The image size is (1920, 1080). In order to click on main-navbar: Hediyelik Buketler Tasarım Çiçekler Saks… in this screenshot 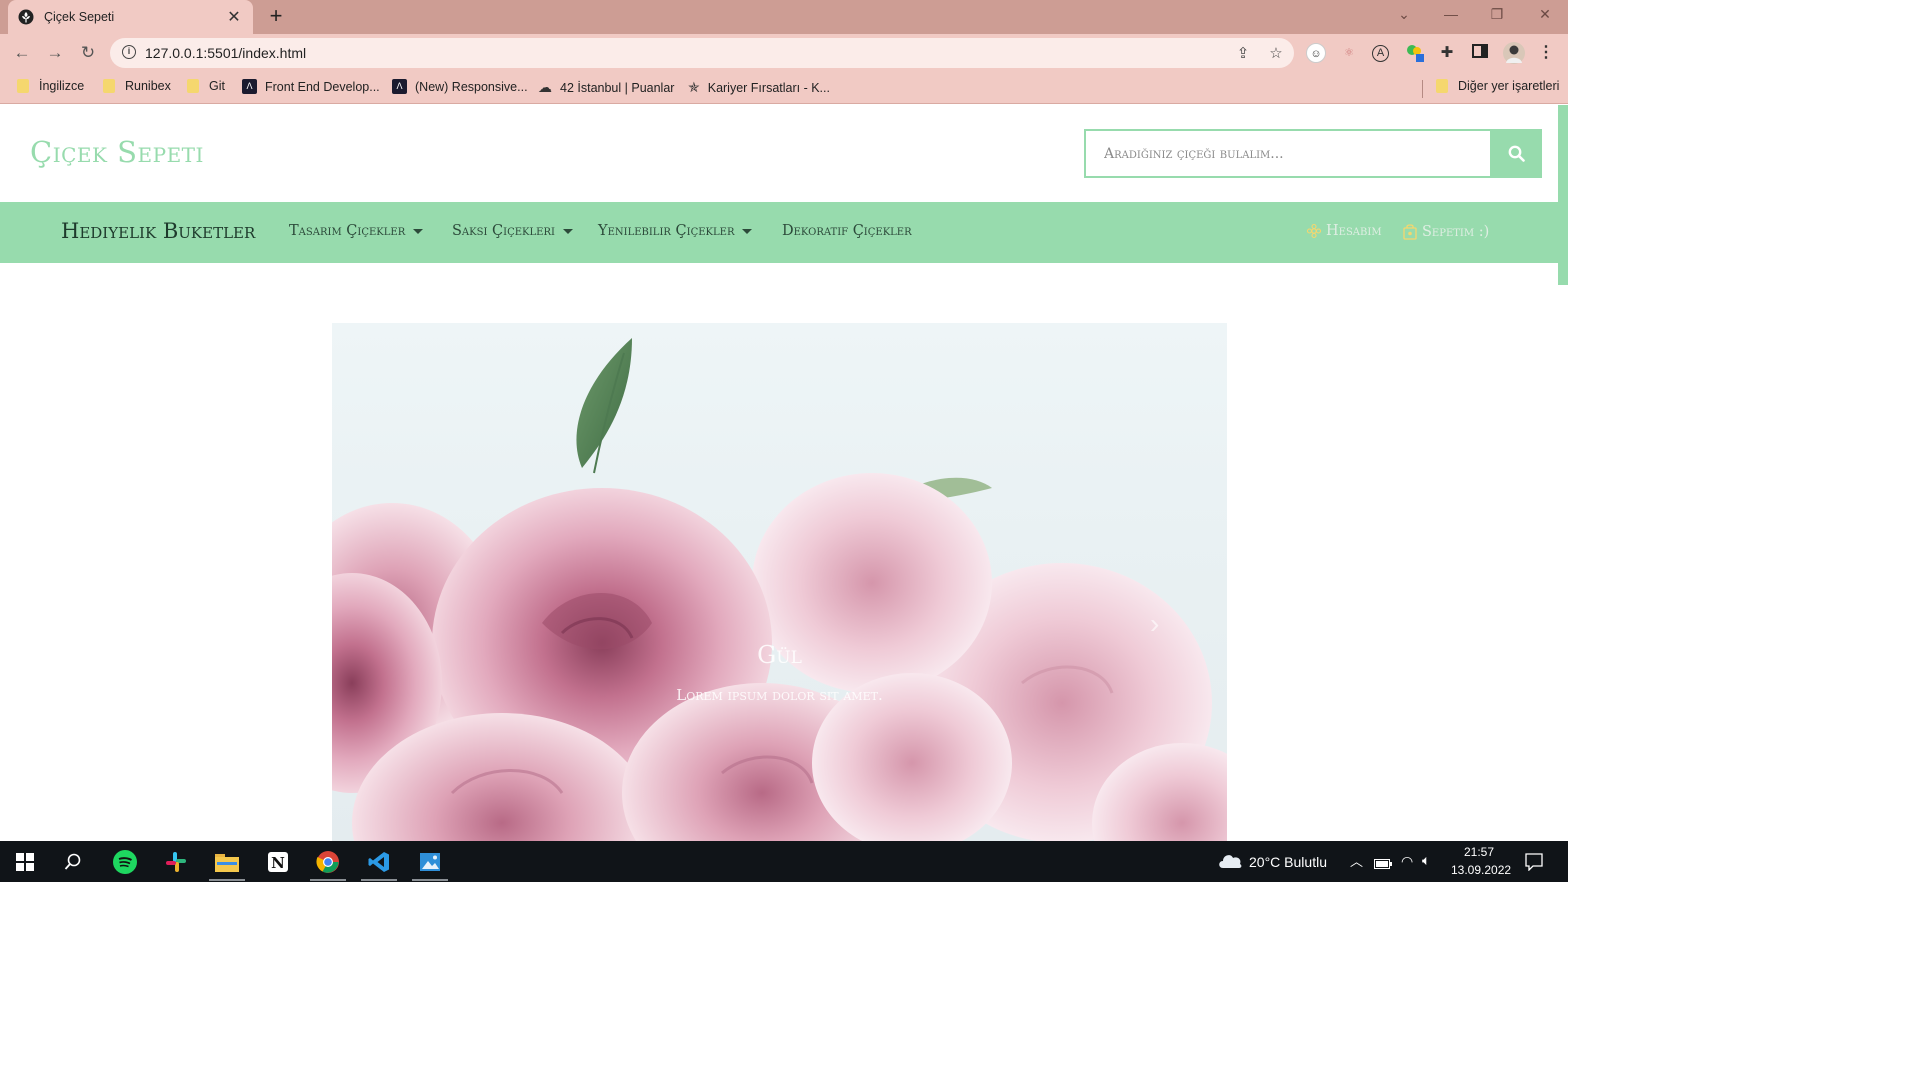, I will do `click(779, 232)`.